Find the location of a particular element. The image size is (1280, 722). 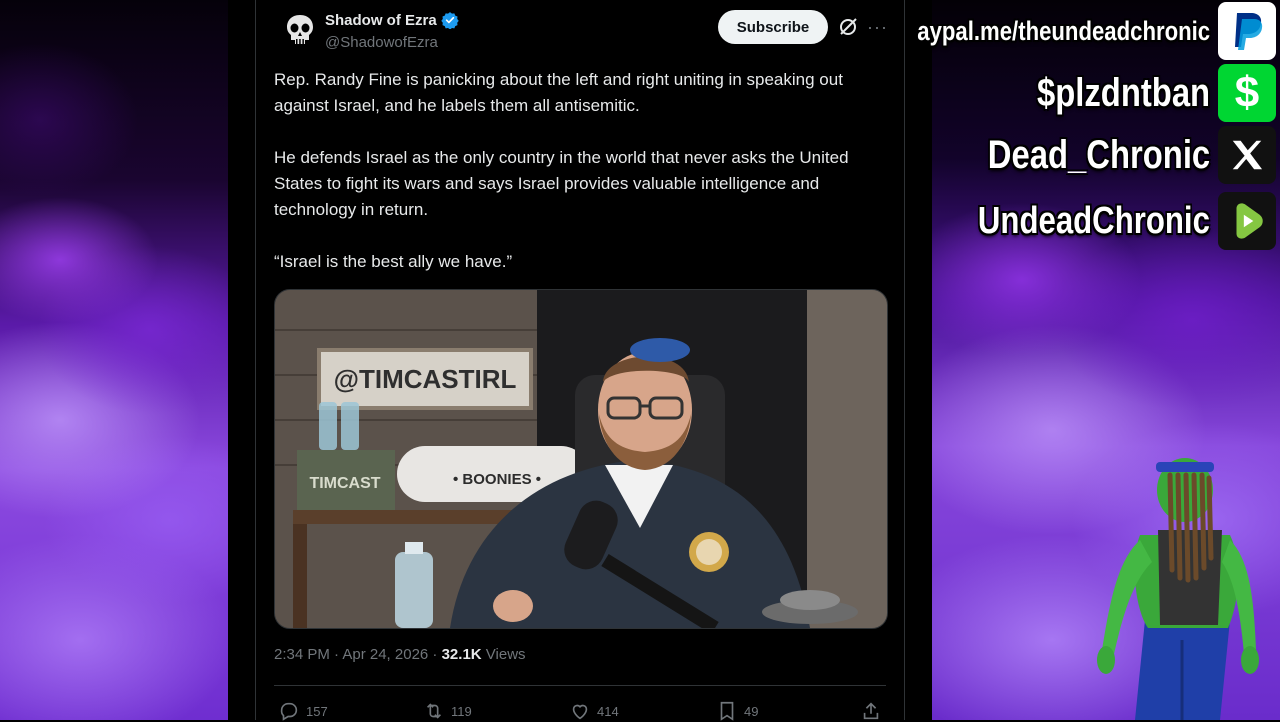

rumble-row: UndeadChronic is located at coordinates (1101, 221).